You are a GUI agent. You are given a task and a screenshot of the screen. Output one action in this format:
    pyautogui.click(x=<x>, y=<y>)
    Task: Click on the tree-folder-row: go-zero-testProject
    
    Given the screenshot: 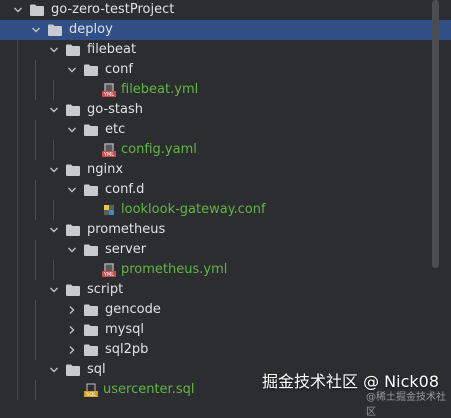 What is the action you would take?
    pyautogui.click(x=225, y=10)
    